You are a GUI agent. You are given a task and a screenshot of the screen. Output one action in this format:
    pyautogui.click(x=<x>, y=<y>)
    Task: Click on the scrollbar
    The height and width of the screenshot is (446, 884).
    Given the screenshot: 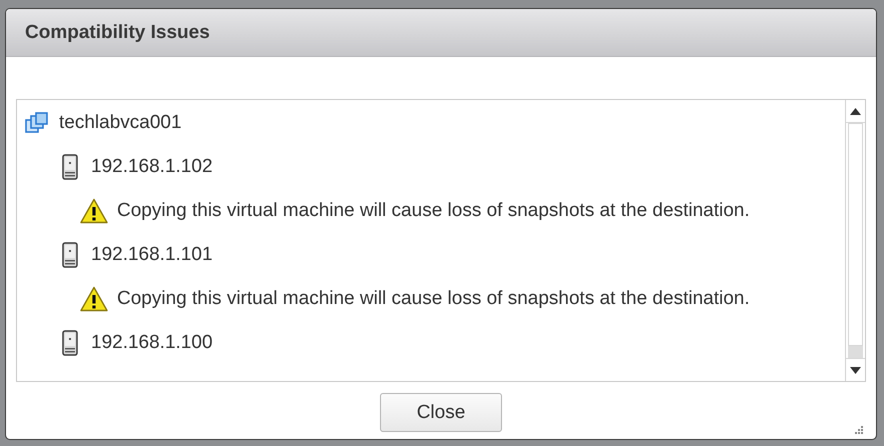 What is the action you would take?
    pyautogui.click(x=855, y=240)
    